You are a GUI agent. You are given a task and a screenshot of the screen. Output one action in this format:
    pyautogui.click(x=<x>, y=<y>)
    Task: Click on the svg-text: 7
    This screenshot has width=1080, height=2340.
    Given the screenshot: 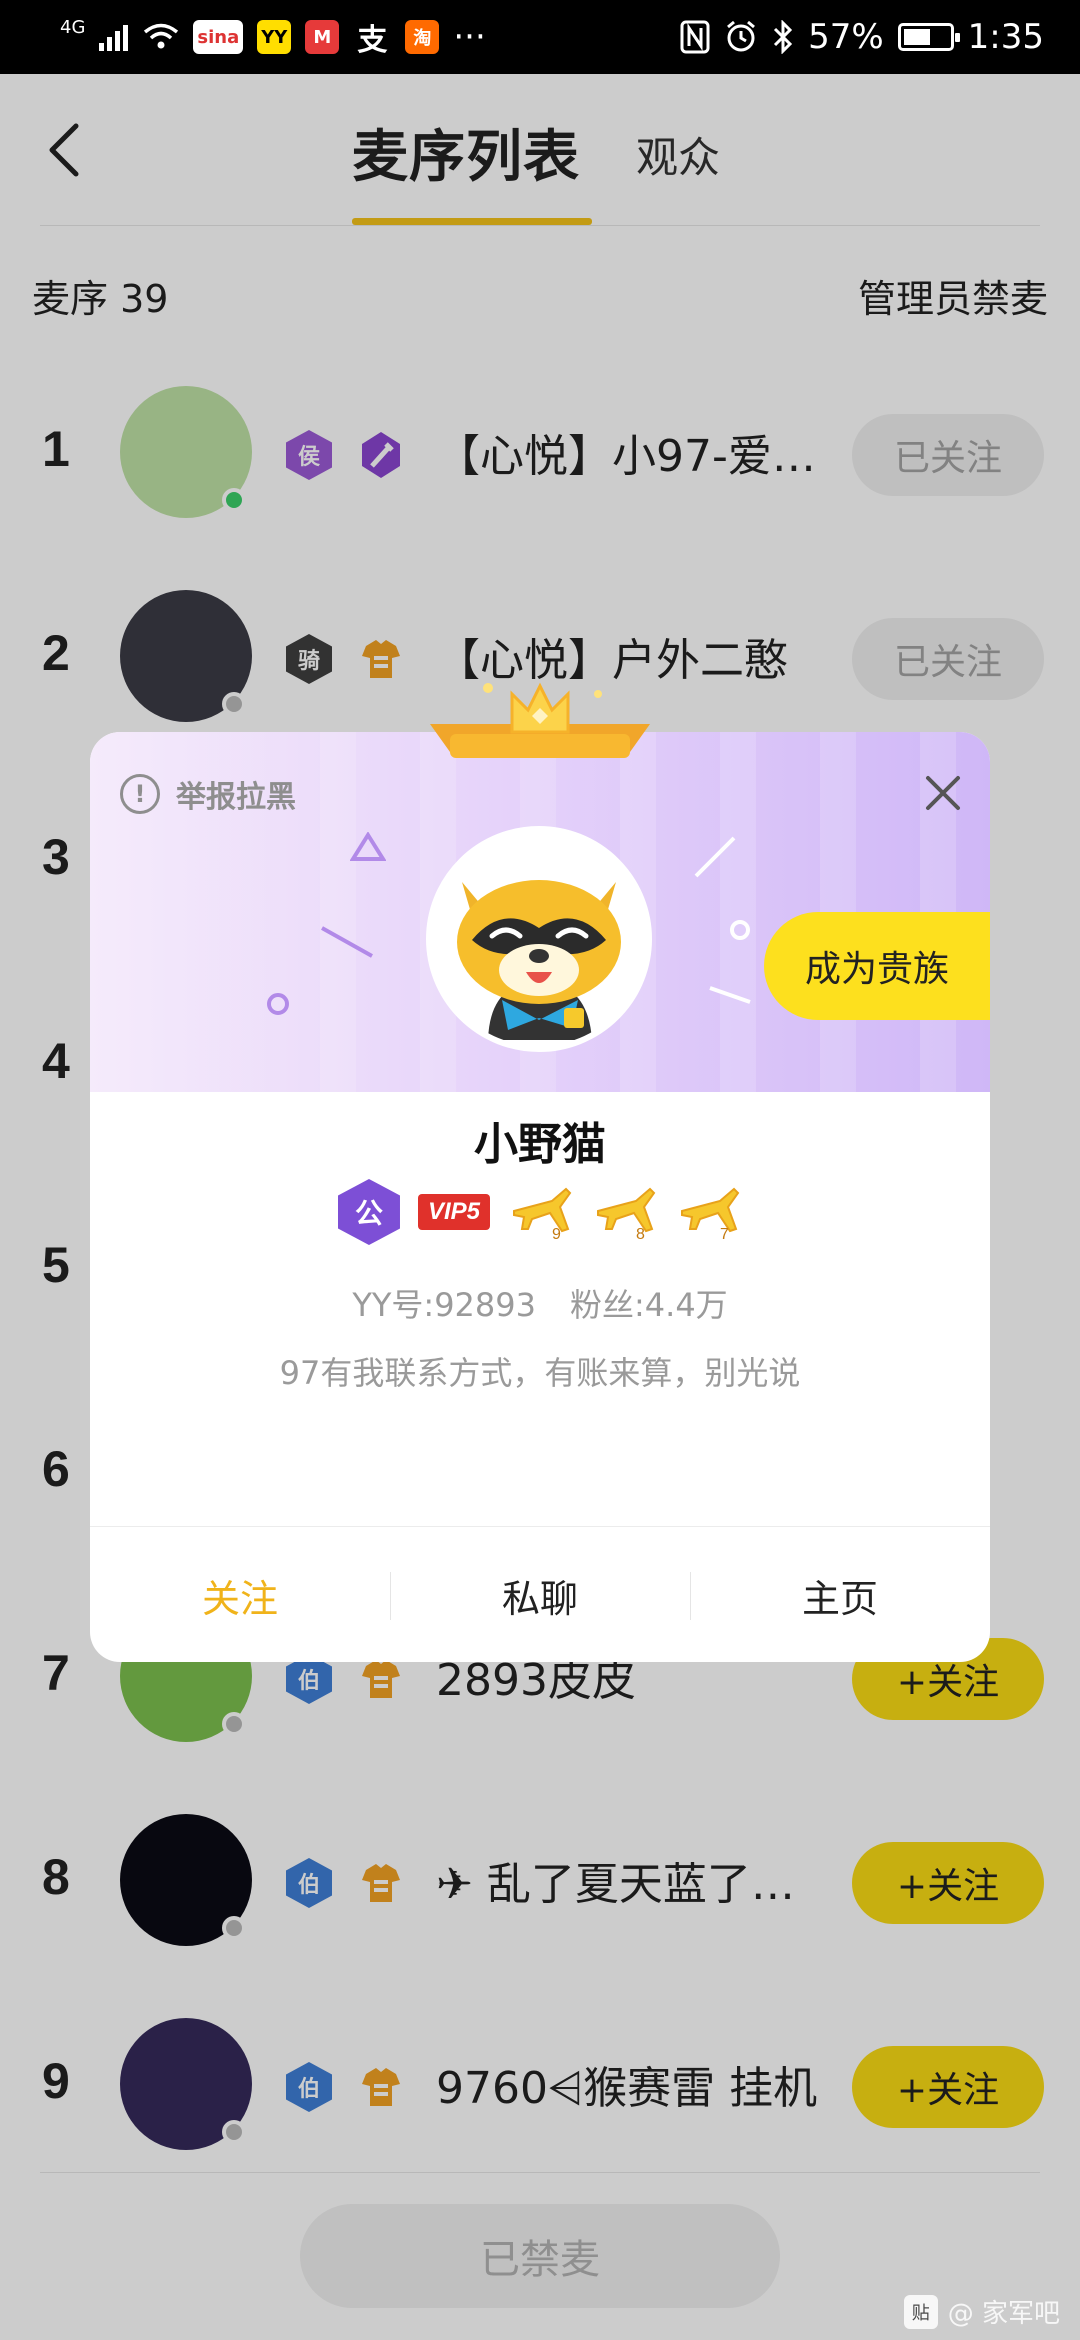 What is the action you would take?
    pyautogui.click(x=724, y=1234)
    